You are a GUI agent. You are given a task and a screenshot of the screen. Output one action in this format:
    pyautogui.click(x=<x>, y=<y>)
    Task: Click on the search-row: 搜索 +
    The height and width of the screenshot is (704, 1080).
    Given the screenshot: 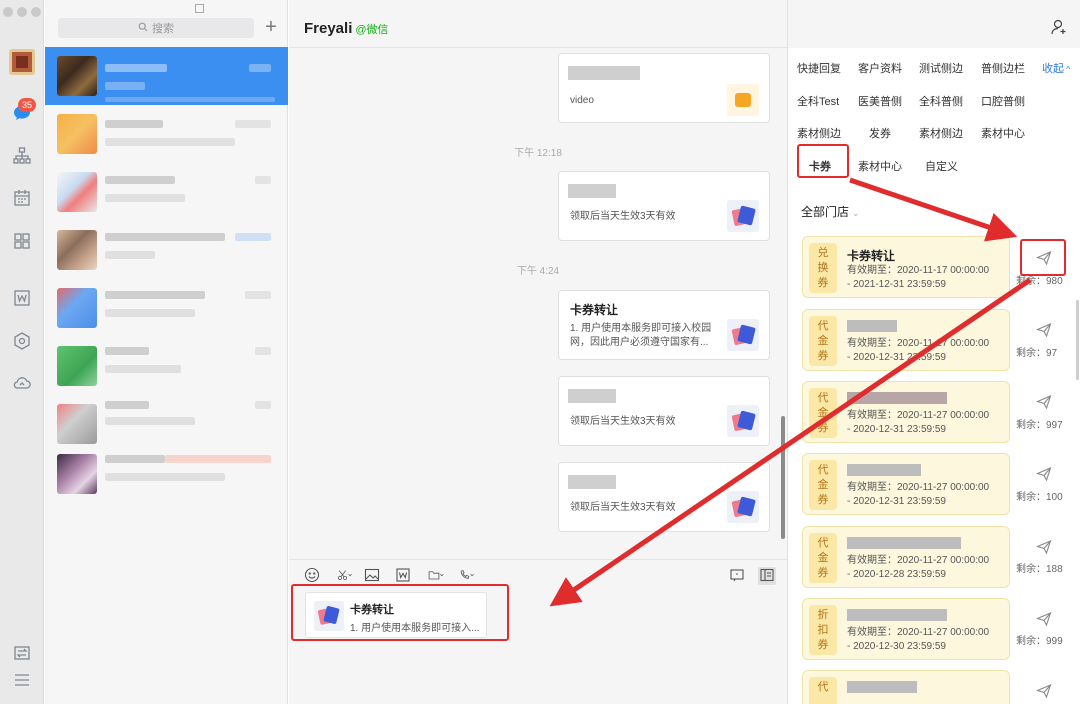 What is the action you would take?
    pyautogui.click(x=189, y=27)
    